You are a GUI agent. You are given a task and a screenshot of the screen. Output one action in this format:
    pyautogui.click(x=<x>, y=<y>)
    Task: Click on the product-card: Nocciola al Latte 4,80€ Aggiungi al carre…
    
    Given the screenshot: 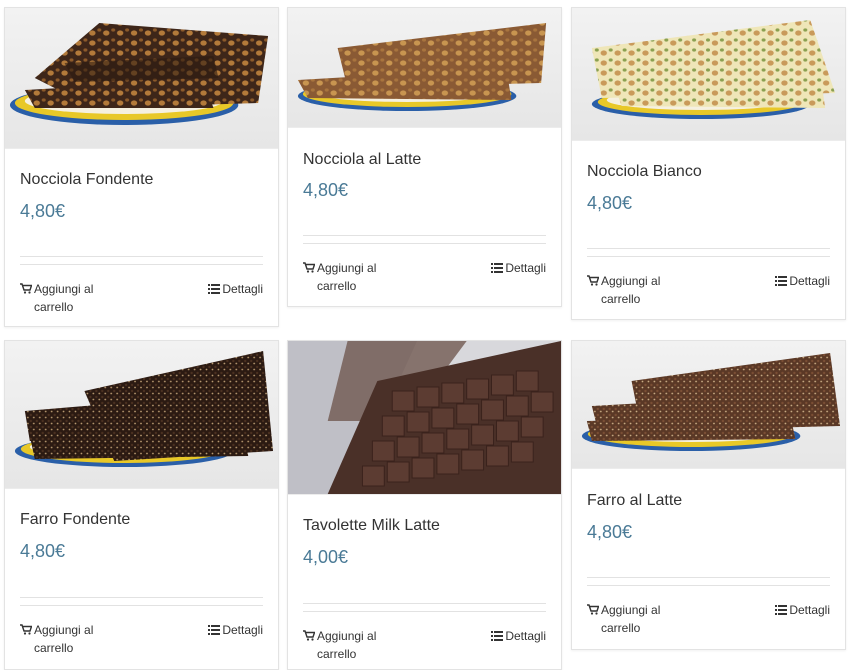 What is the action you would take?
    pyautogui.click(x=424, y=157)
    